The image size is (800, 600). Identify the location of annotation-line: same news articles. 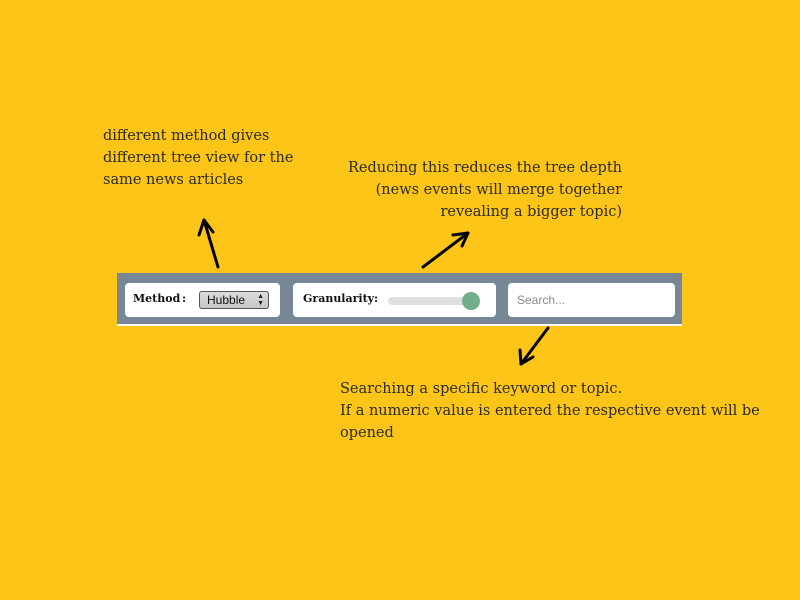
(173, 180).